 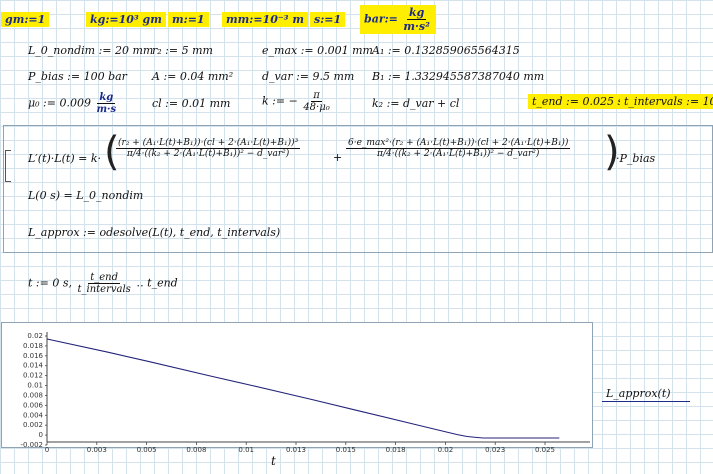 What do you see at coordinates (77, 76) in the screenshot?
I see `def-Pbias: P_bias := 100 bar` at bounding box center [77, 76].